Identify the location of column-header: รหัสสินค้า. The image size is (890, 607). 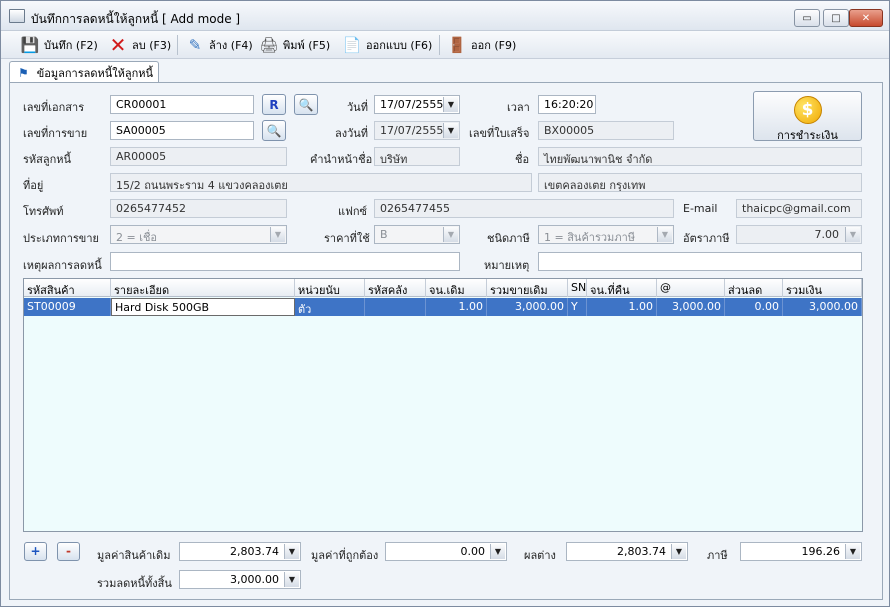
(67, 288).